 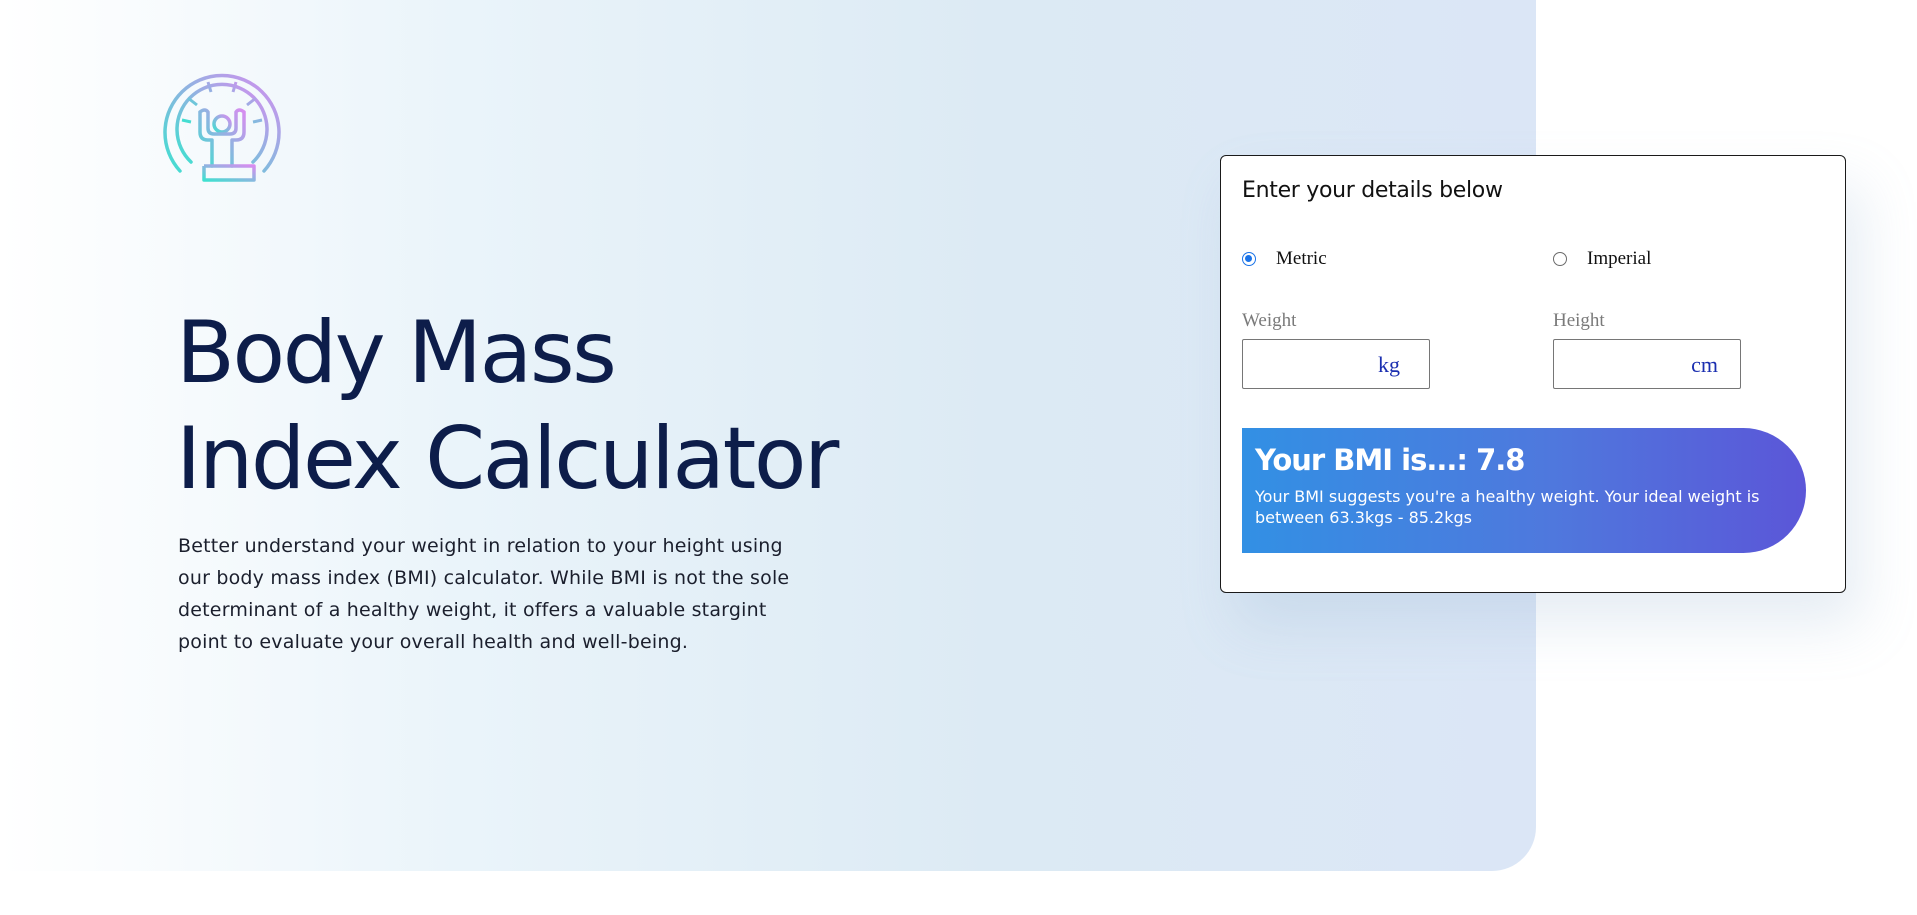 What do you see at coordinates (1308, 364) in the screenshot?
I see `weight-input` at bounding box center [1308, 364].